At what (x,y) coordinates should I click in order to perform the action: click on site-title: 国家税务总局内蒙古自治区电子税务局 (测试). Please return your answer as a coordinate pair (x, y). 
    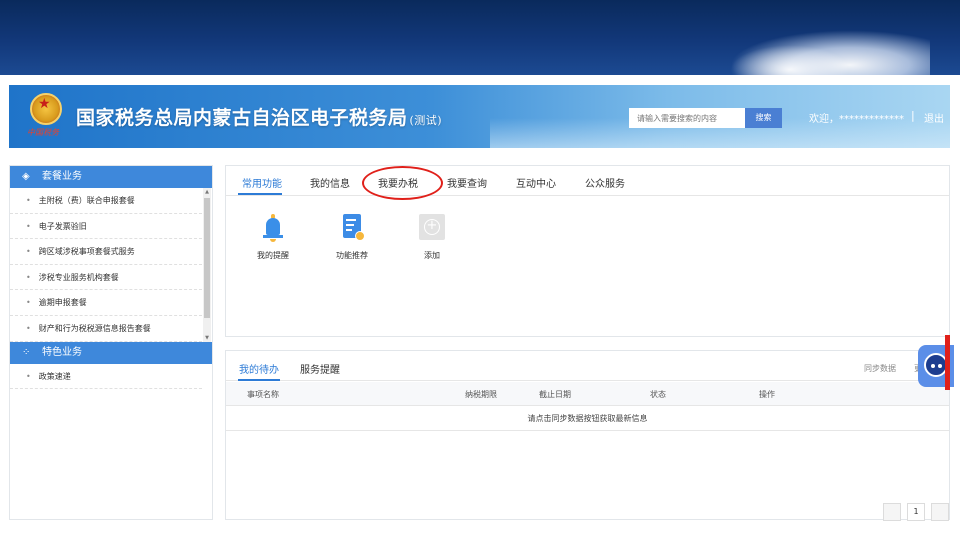
    Looking at the image, I should click on (259, 116).